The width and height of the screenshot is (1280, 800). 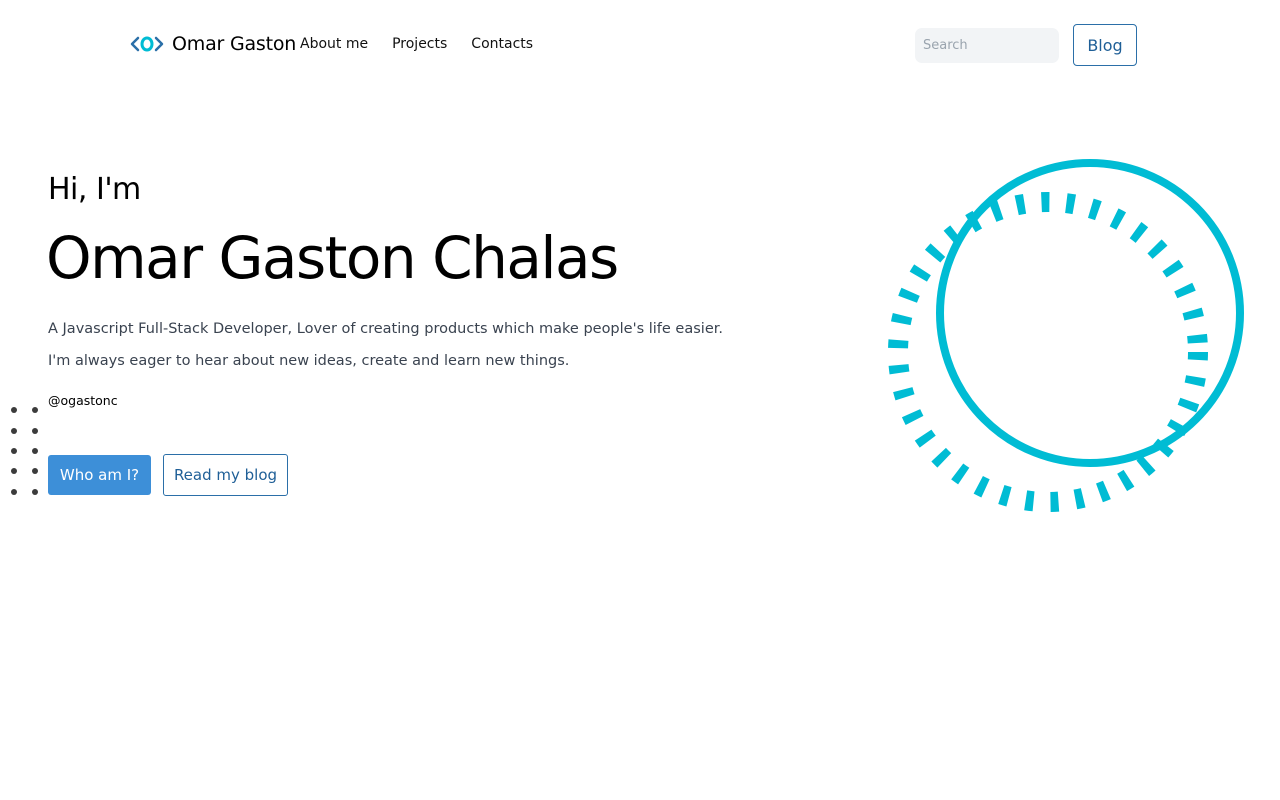 What do you see at coordinates (225, 475) in the screenshot?
I see `read-blog-button: Read my blog` at bounding box center [225, 475].